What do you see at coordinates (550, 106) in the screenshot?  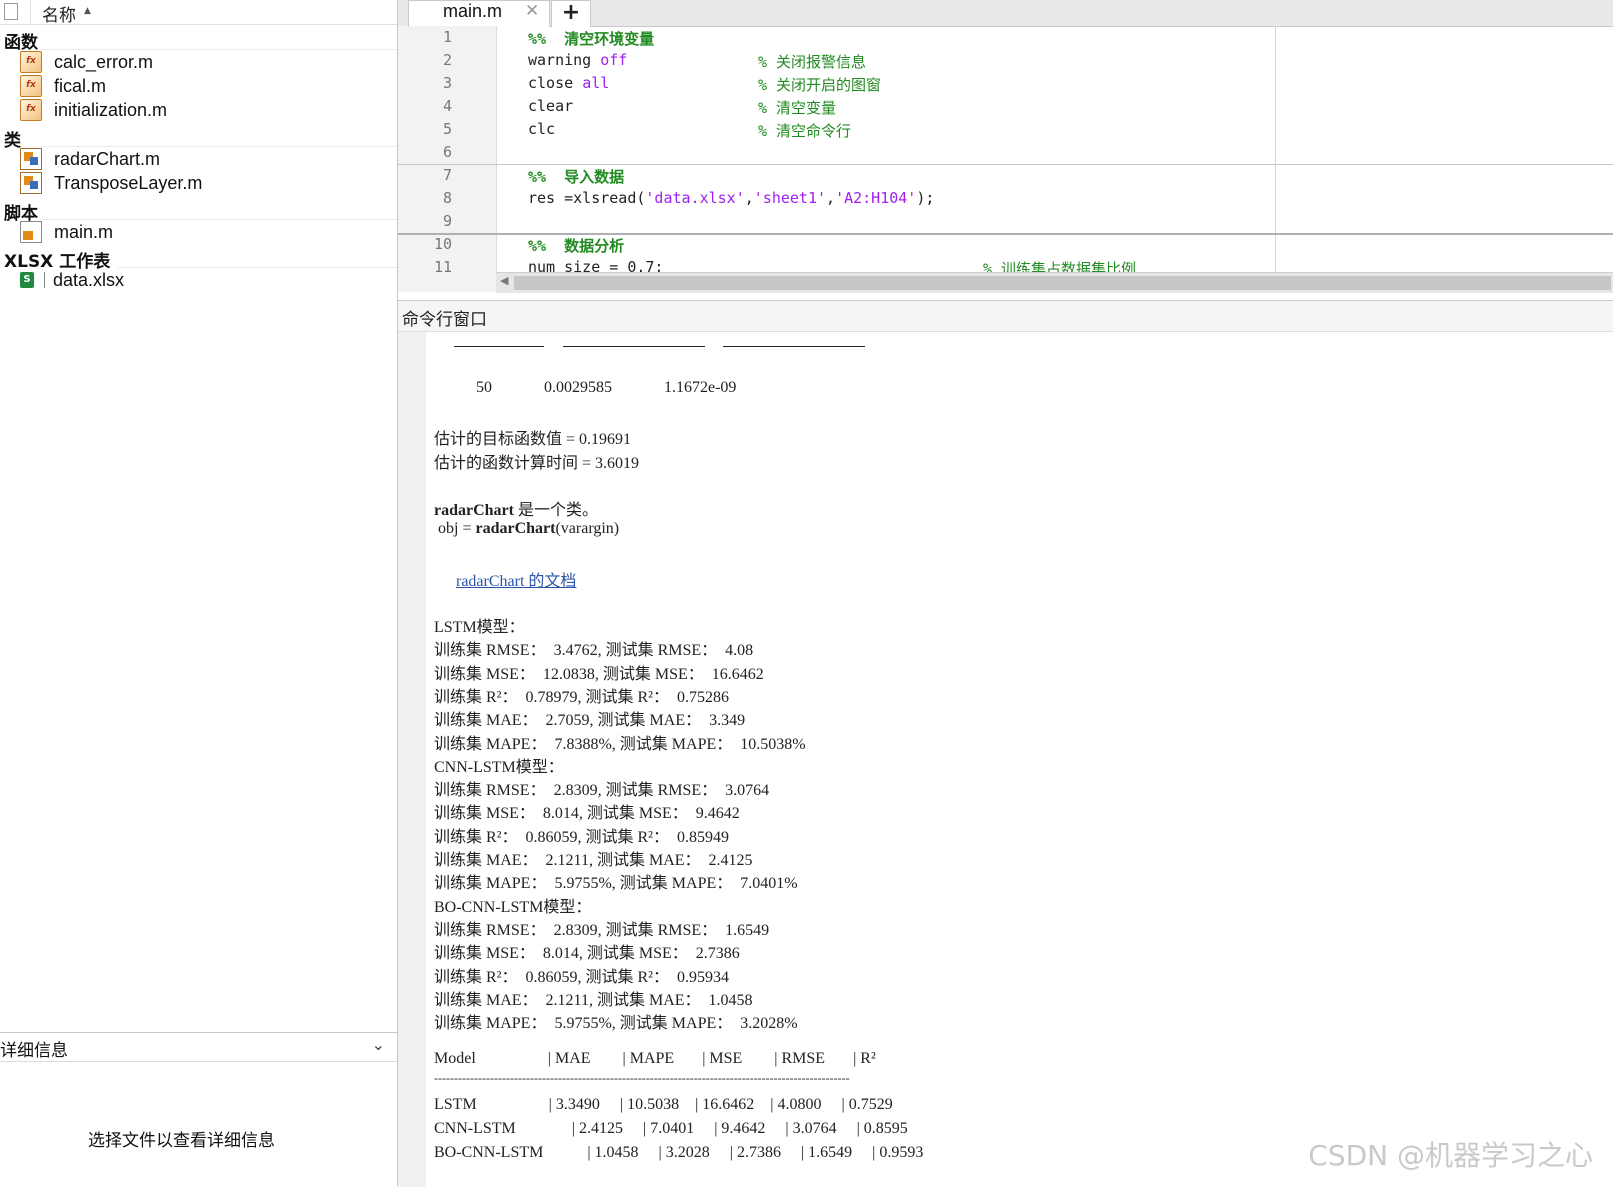 I see `code-line-4: clear` at bounding box center [550, 106].